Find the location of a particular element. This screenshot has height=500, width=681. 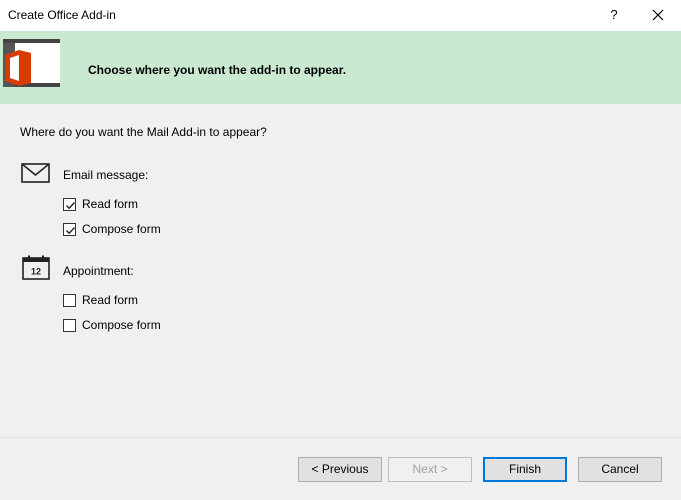

previous-button-label: < Previous is located at coordinates (340, 469).